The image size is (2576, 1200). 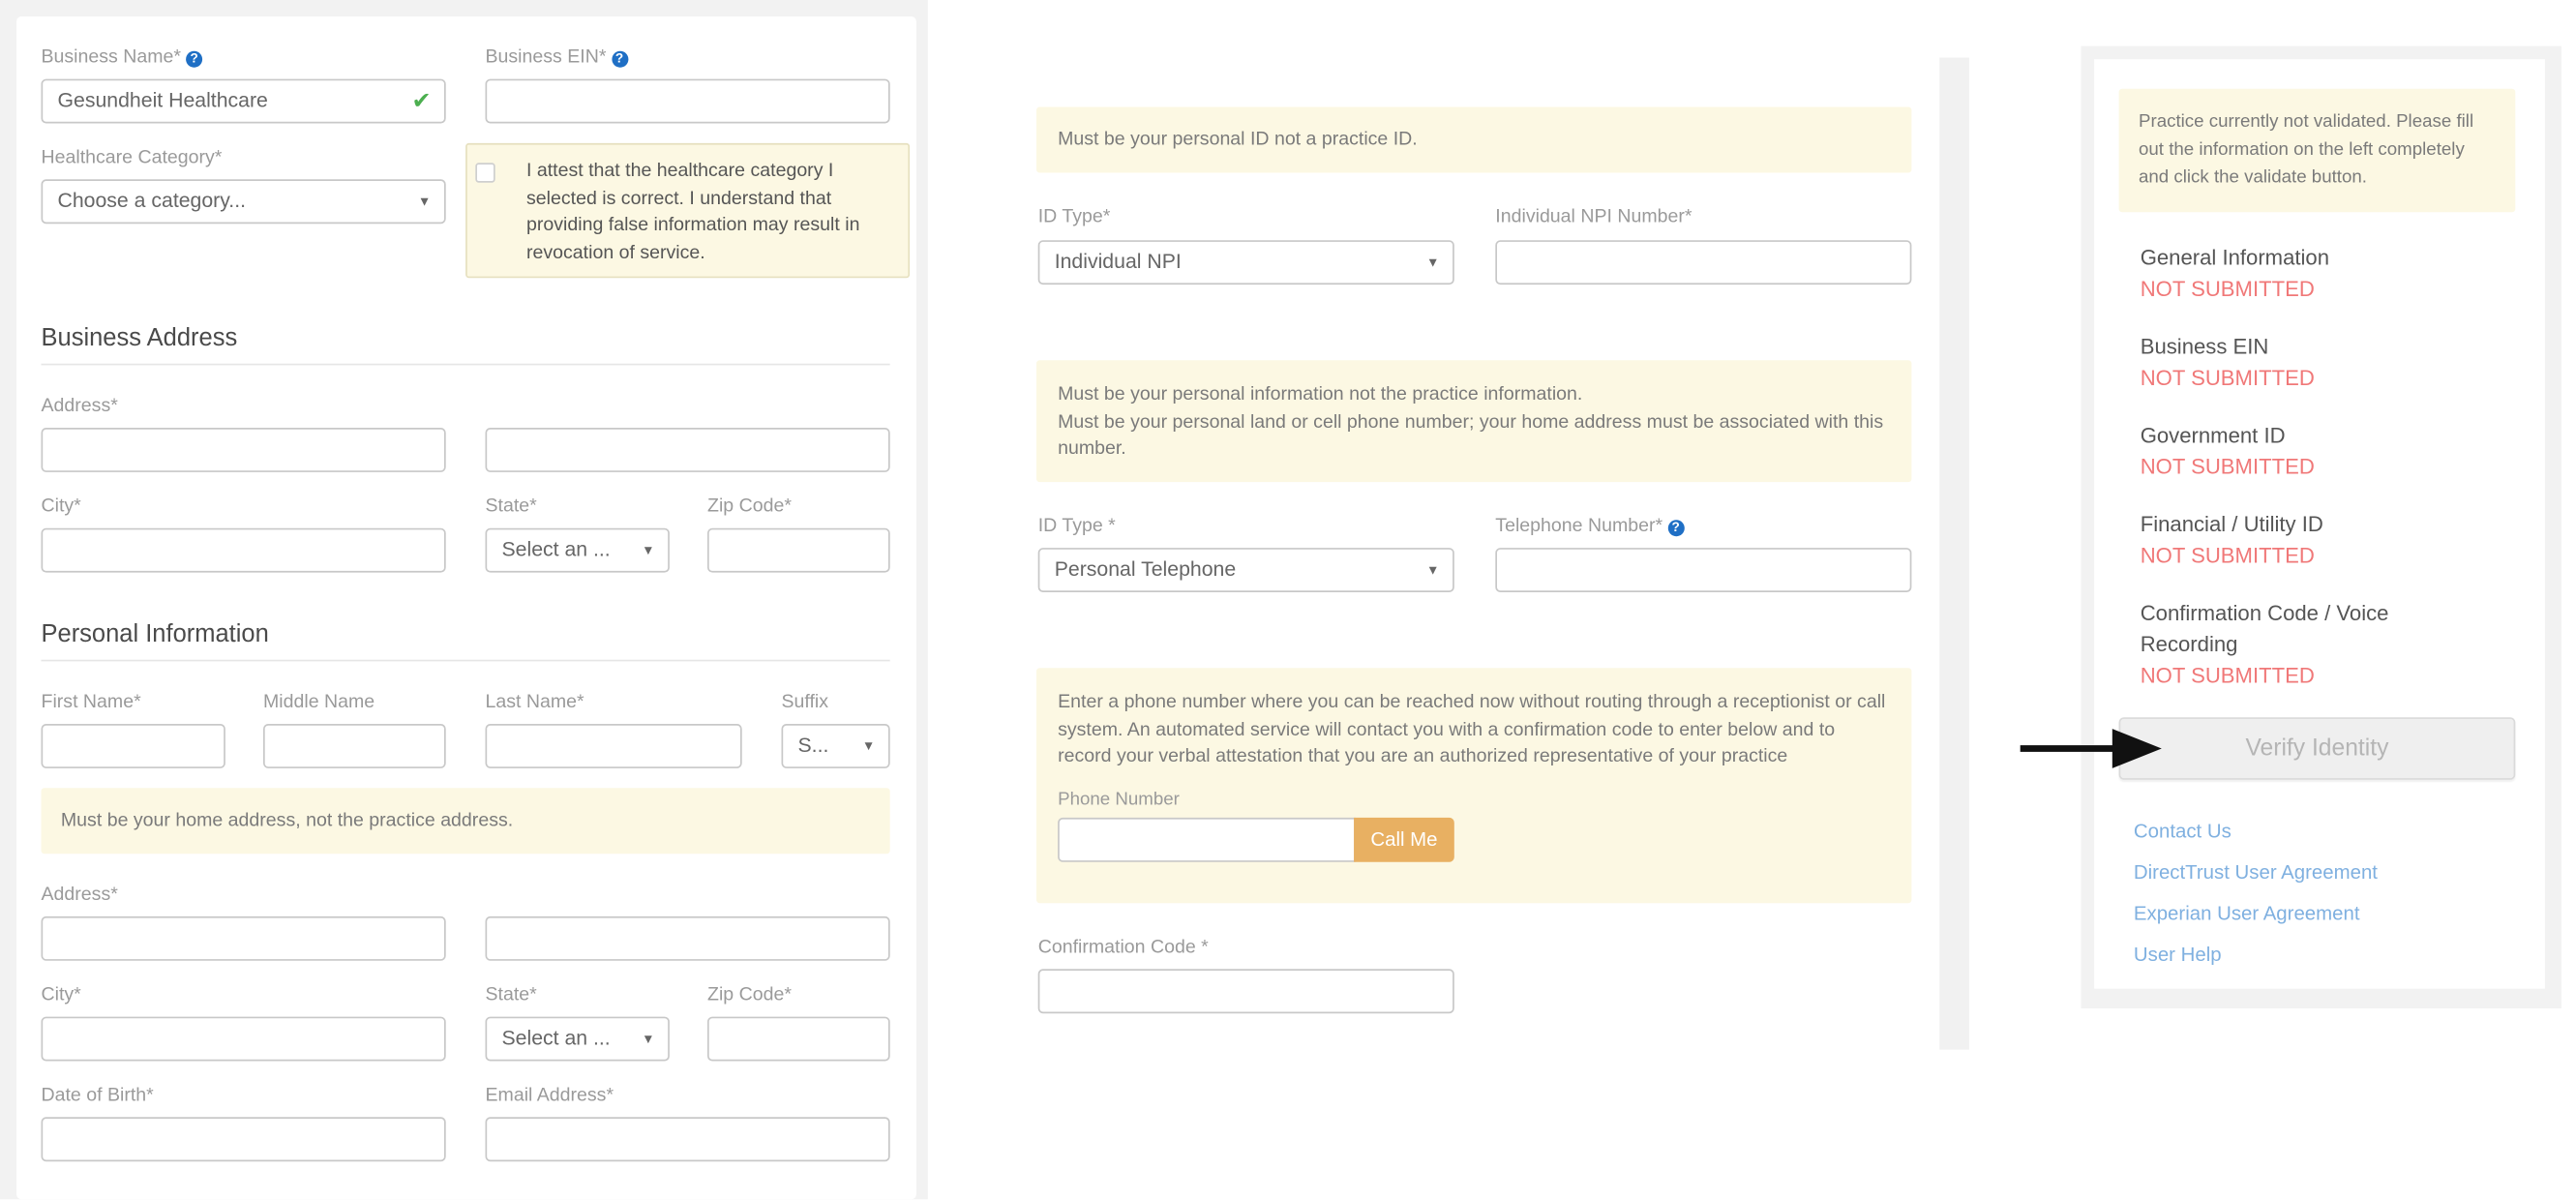 I want to click on general-information-label: General Information, so click(x=2235, y=258).